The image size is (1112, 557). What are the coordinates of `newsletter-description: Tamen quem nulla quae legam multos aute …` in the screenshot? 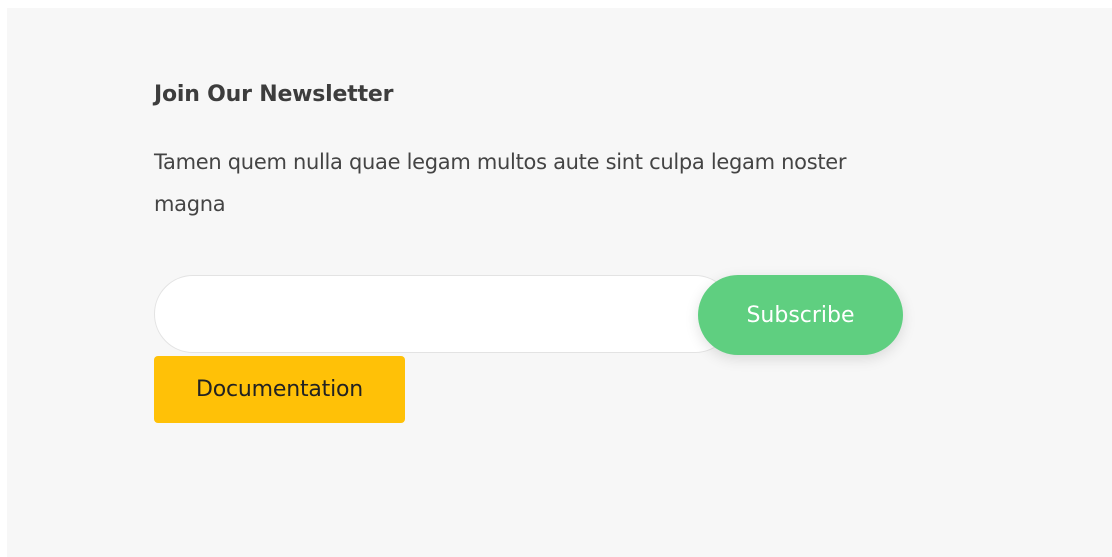 It's located at (500, 183).